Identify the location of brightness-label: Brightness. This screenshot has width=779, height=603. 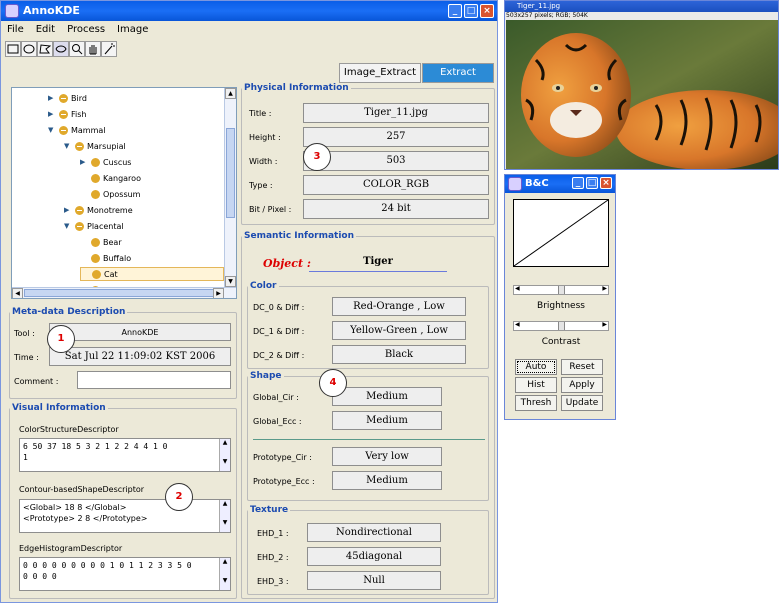
(561, 306).